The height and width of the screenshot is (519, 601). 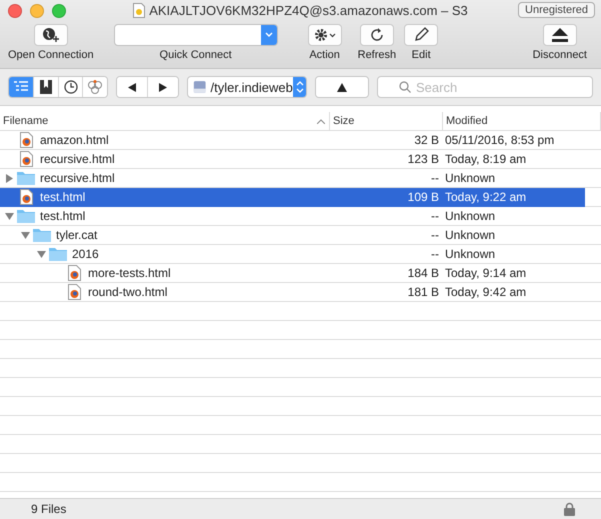 I want to click on sort-ascending-icon, so click(x=321, y=121).